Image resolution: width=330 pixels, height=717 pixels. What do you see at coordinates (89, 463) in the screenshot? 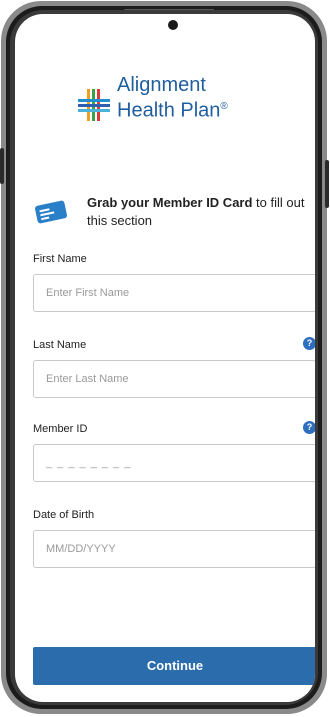
I see `member-id-placeholder: _ _ _ _ _ _ _ _` at bounding box center [89, 463].